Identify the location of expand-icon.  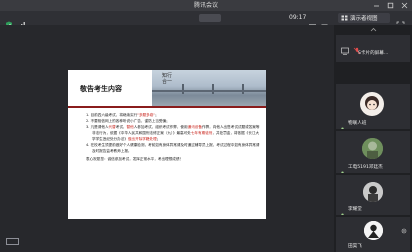
(400, 21).